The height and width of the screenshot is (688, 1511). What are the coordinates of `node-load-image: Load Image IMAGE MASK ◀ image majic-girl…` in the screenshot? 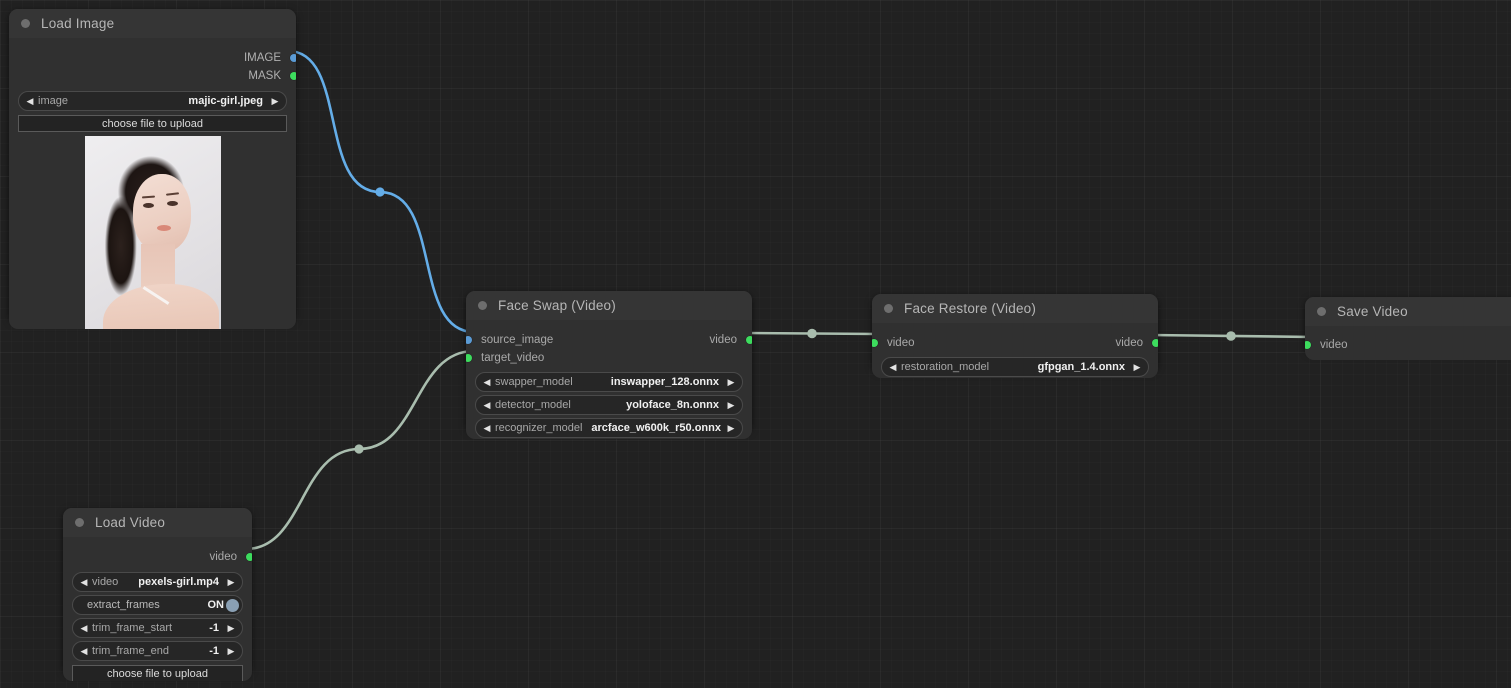 It's located at (152, 169).